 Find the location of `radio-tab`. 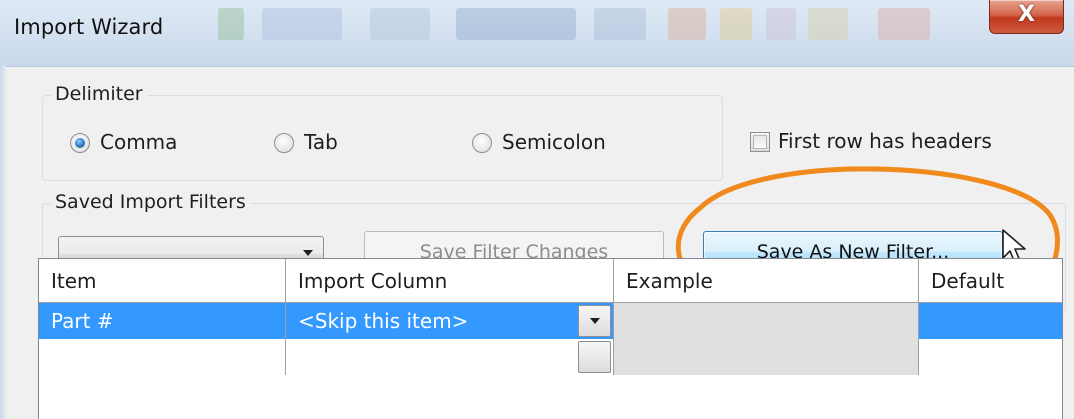

radio-tab is located at coordinates (284, 143).